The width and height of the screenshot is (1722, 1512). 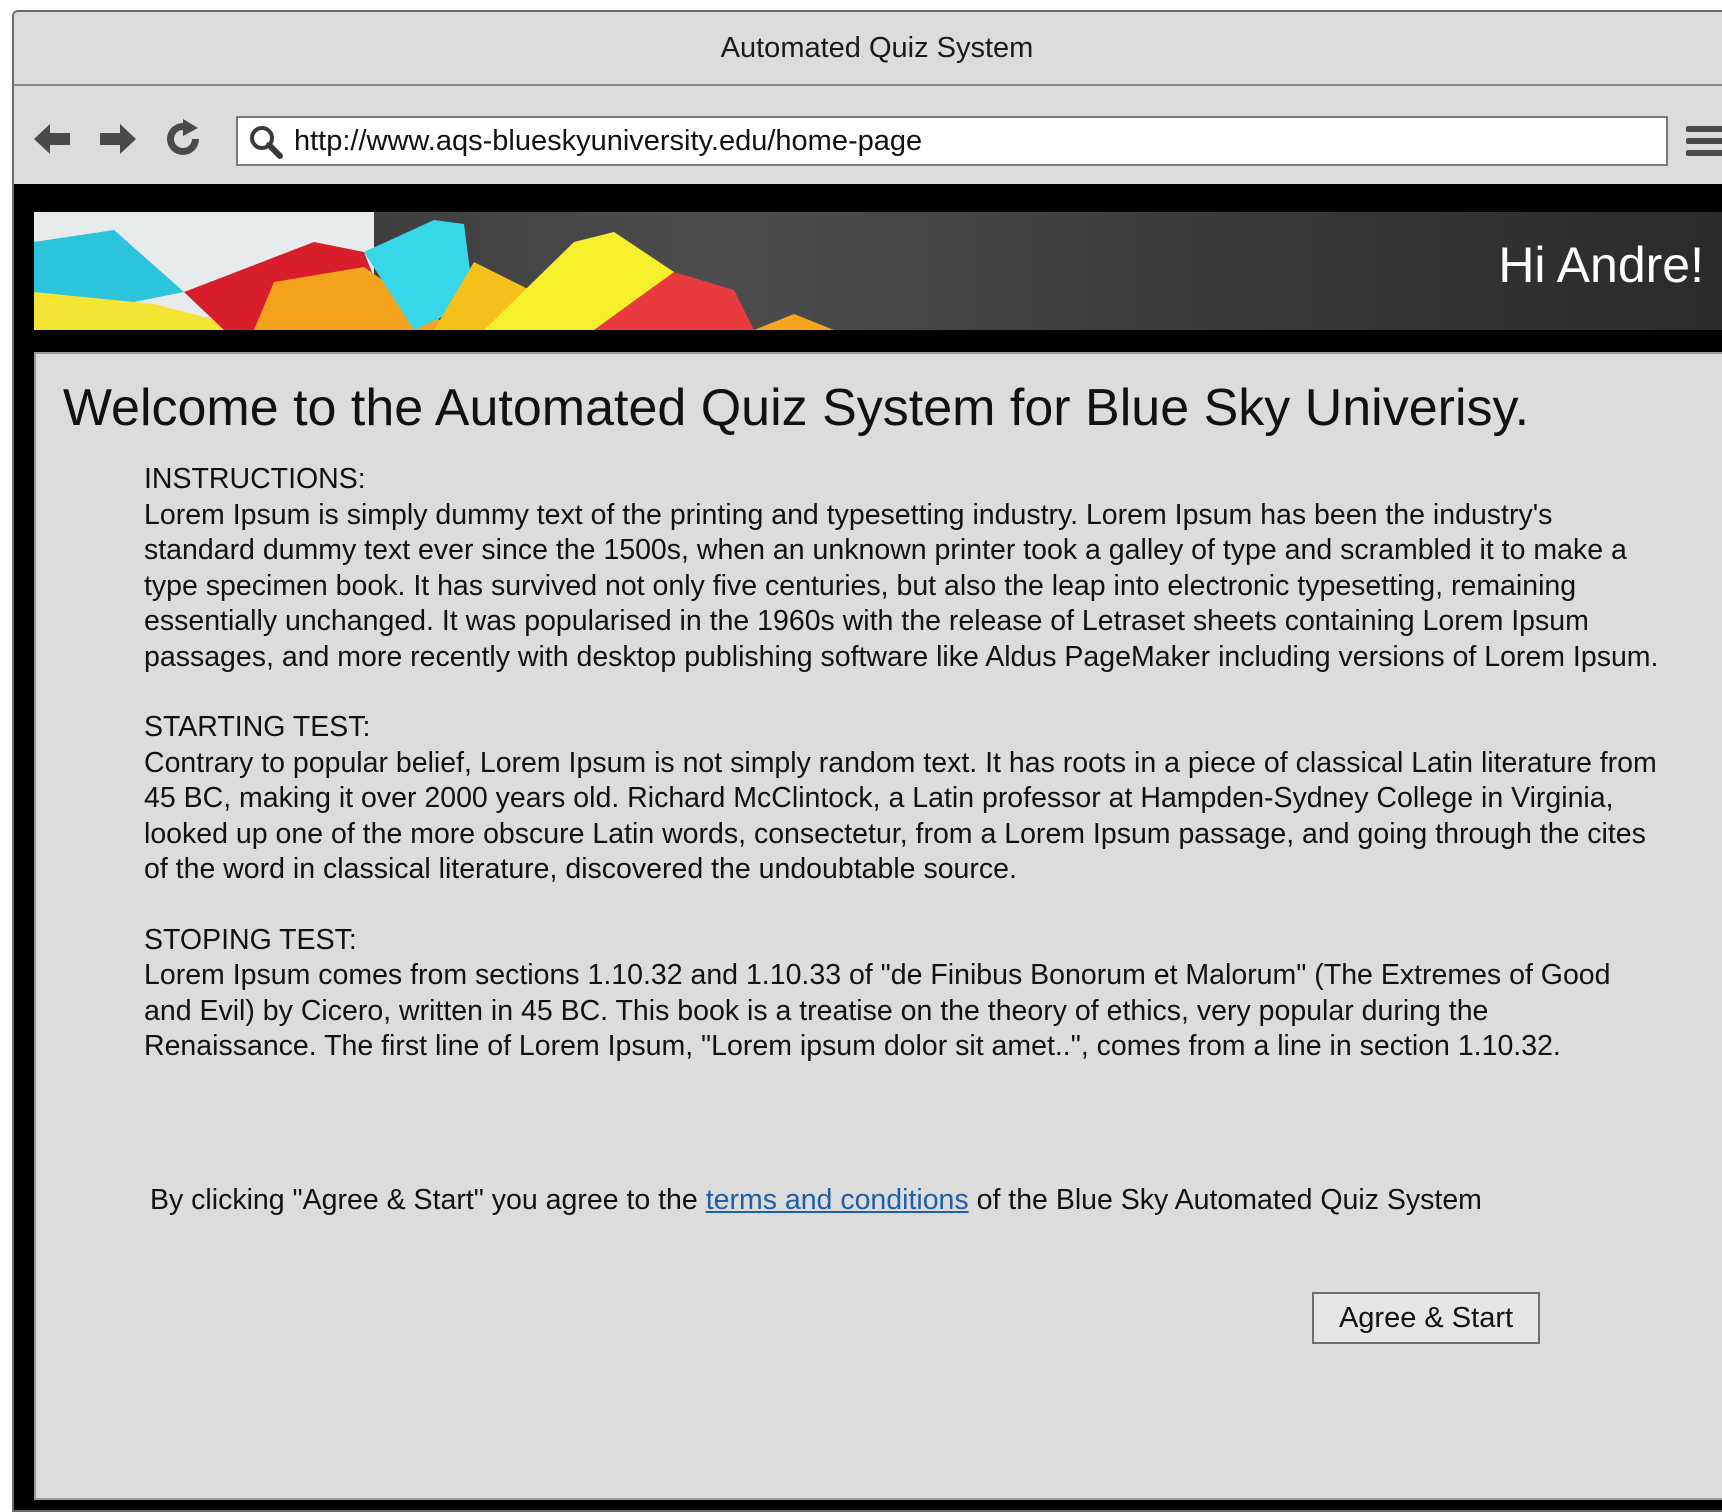 I want to click on forward-button, so click(x=117, y=139).